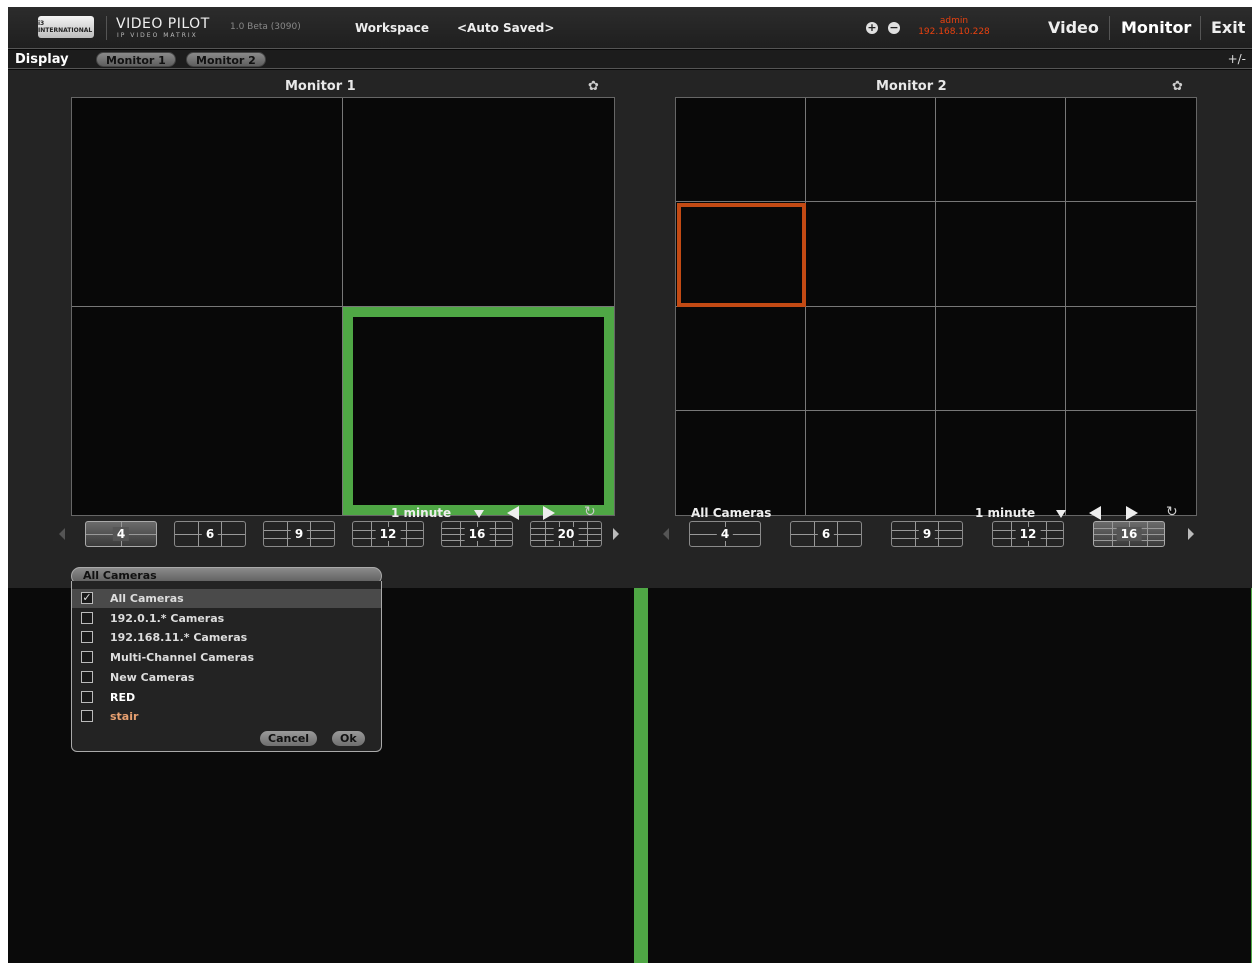  I want to click on cancel-button: Cancel, so click(289, 738).